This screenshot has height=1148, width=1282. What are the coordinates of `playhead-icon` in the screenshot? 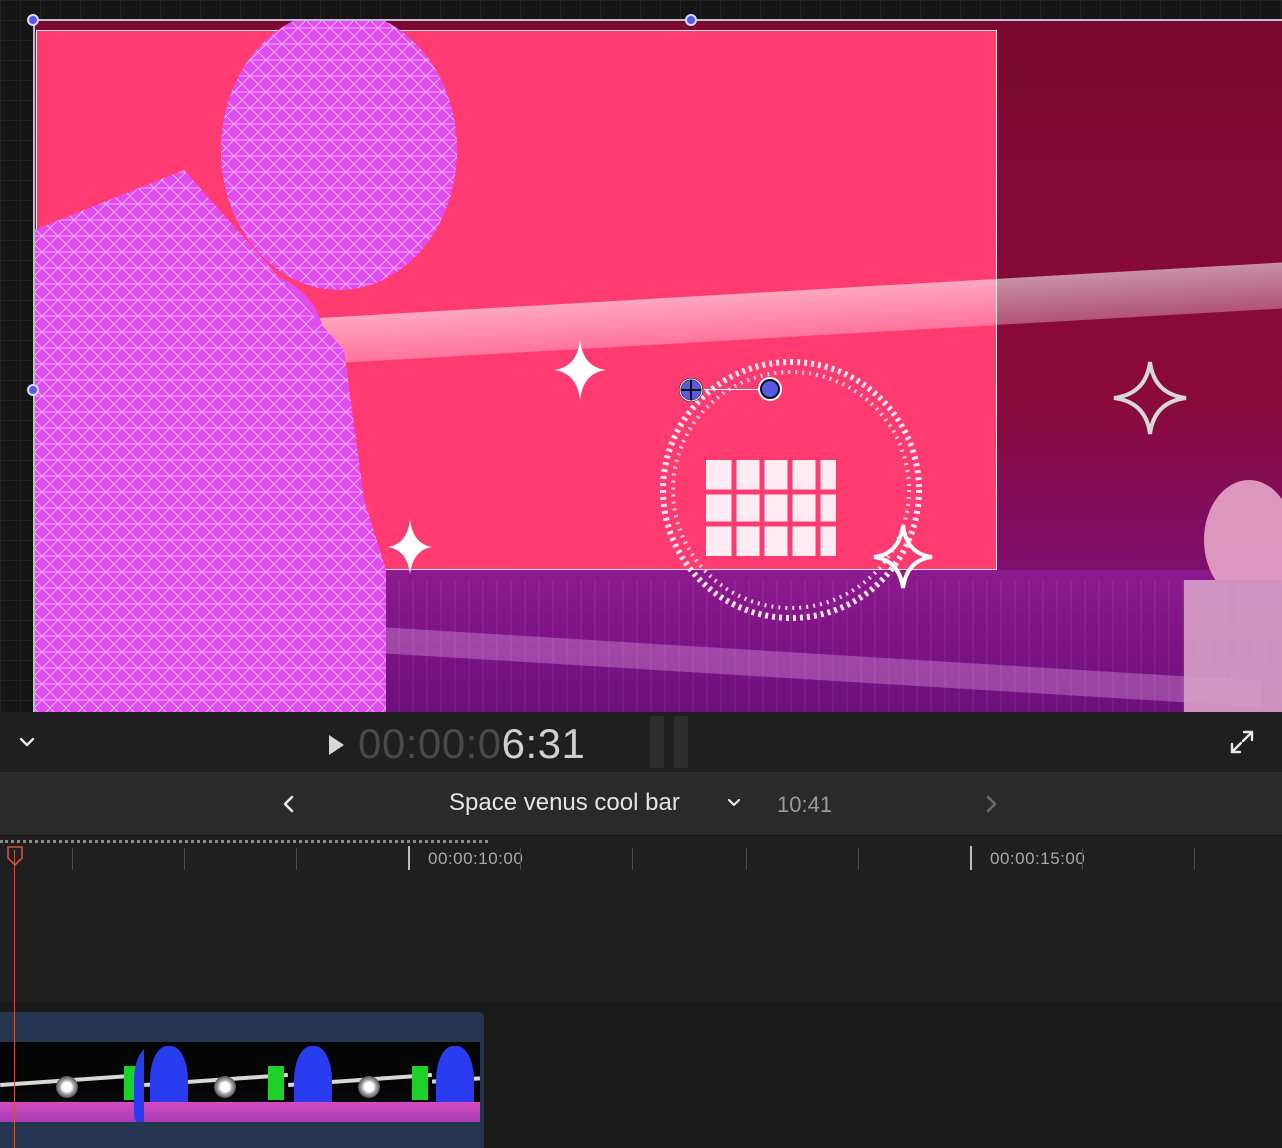 It's located at (15, 856).